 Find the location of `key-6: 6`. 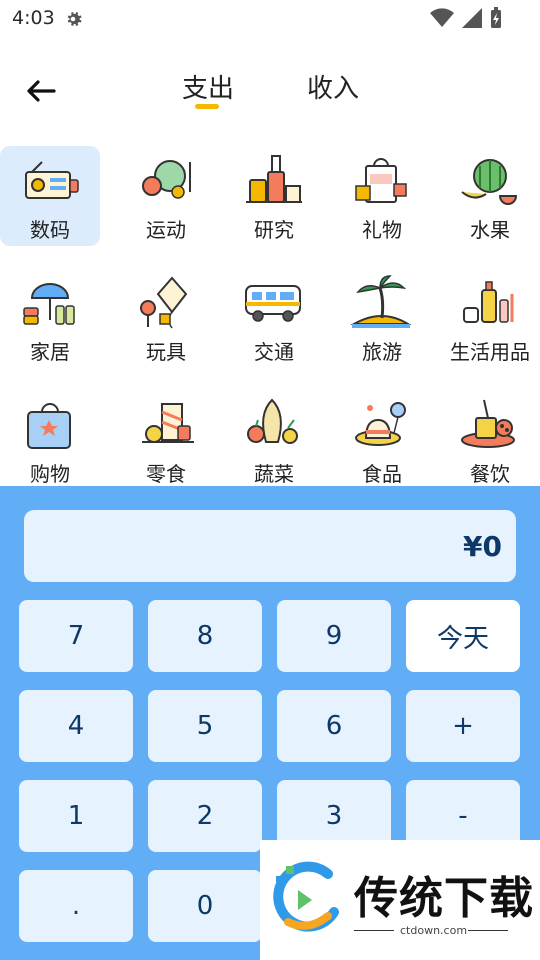

key-6: 6 is located at coordinates (334, 726).